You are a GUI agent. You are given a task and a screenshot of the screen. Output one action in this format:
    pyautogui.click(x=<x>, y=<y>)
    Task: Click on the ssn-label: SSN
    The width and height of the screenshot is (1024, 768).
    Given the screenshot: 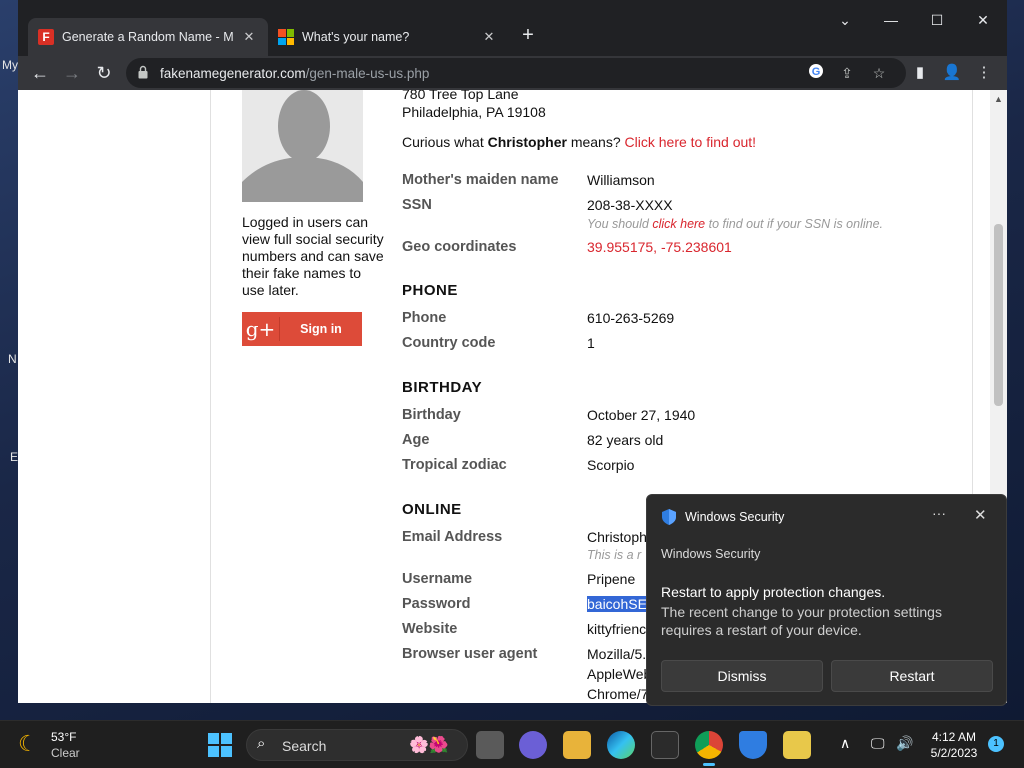 What is the action you would take?
    pyautogui.click(x=417, y=205)
    